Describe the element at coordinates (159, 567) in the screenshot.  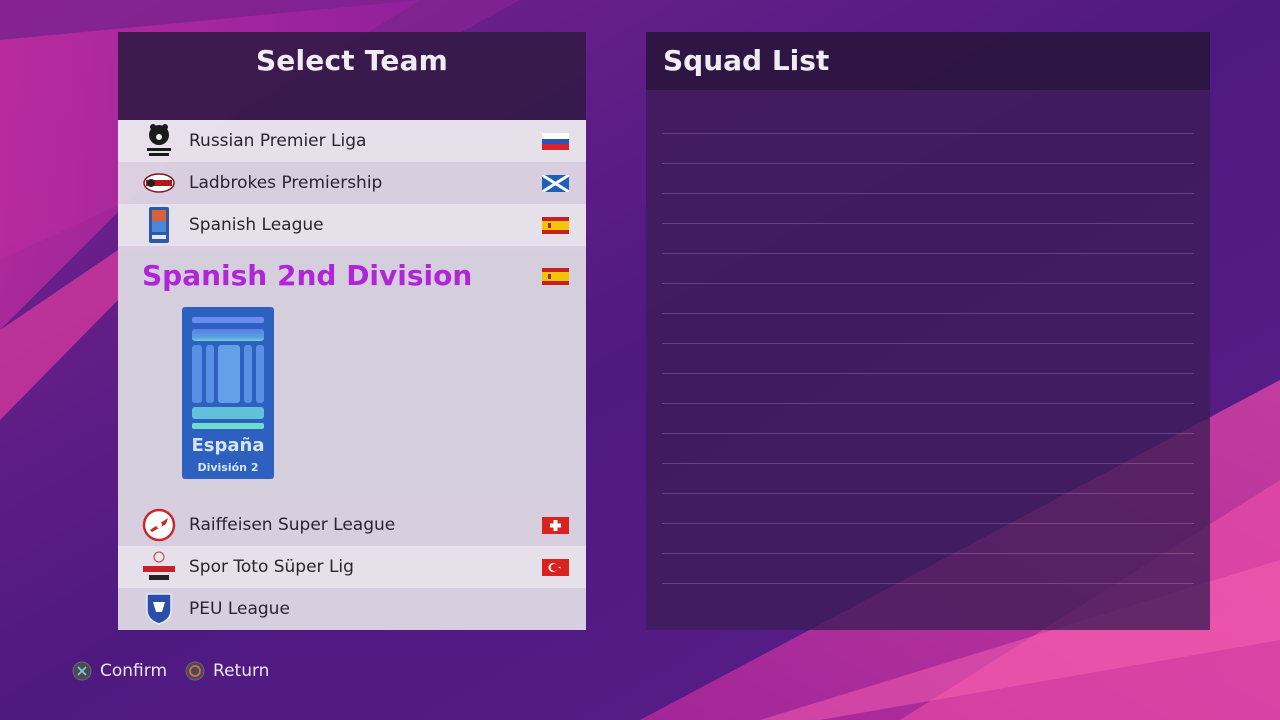
I see `spor-toto-logo-icon` at that location.